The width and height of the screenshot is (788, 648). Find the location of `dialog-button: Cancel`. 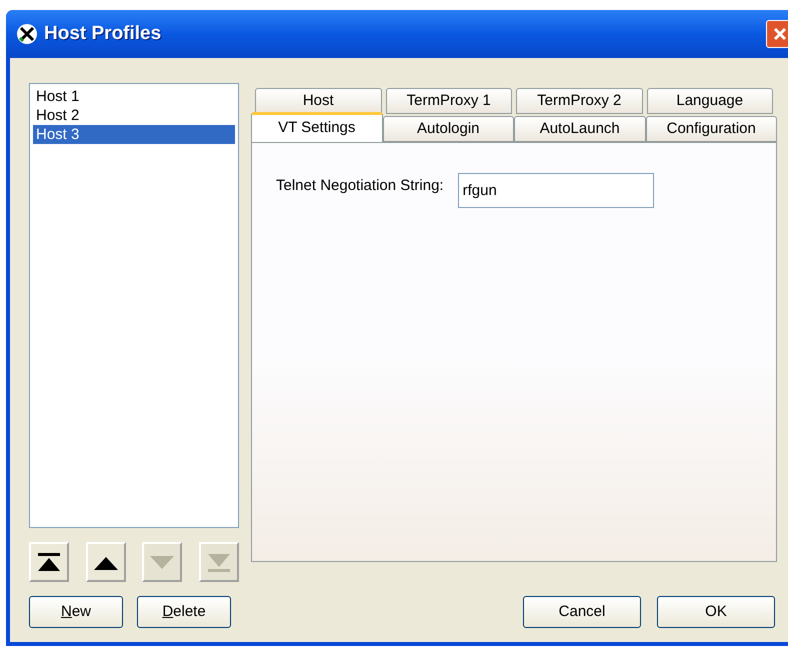

dialog-button: Cancel is located at coordinates (582, 612).